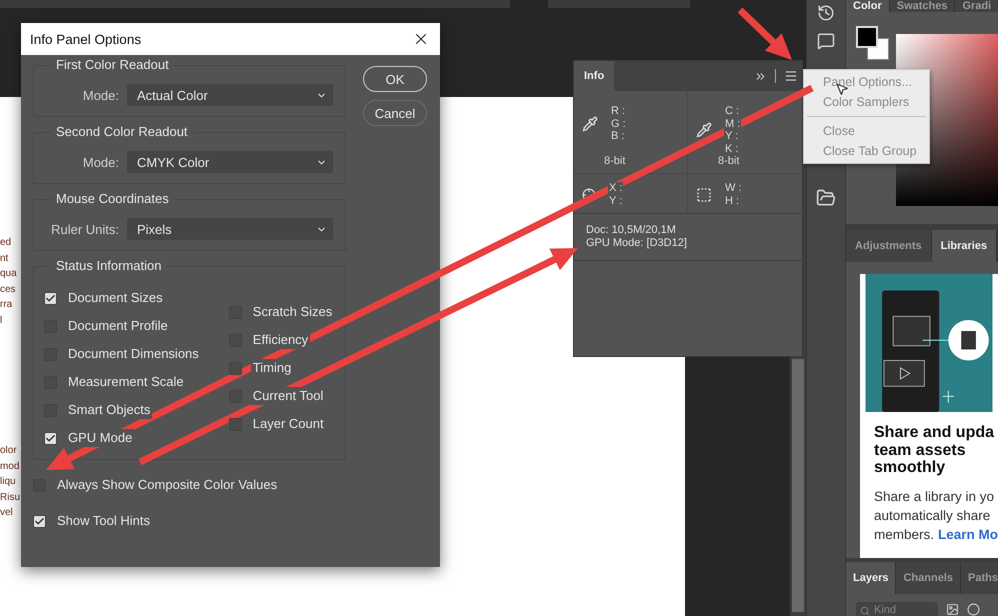 This screenshot has width=998, height=616. Describe the element at coordinates (976, 6) in the screenshot. I see `panel-tab: Gradi` at that location.